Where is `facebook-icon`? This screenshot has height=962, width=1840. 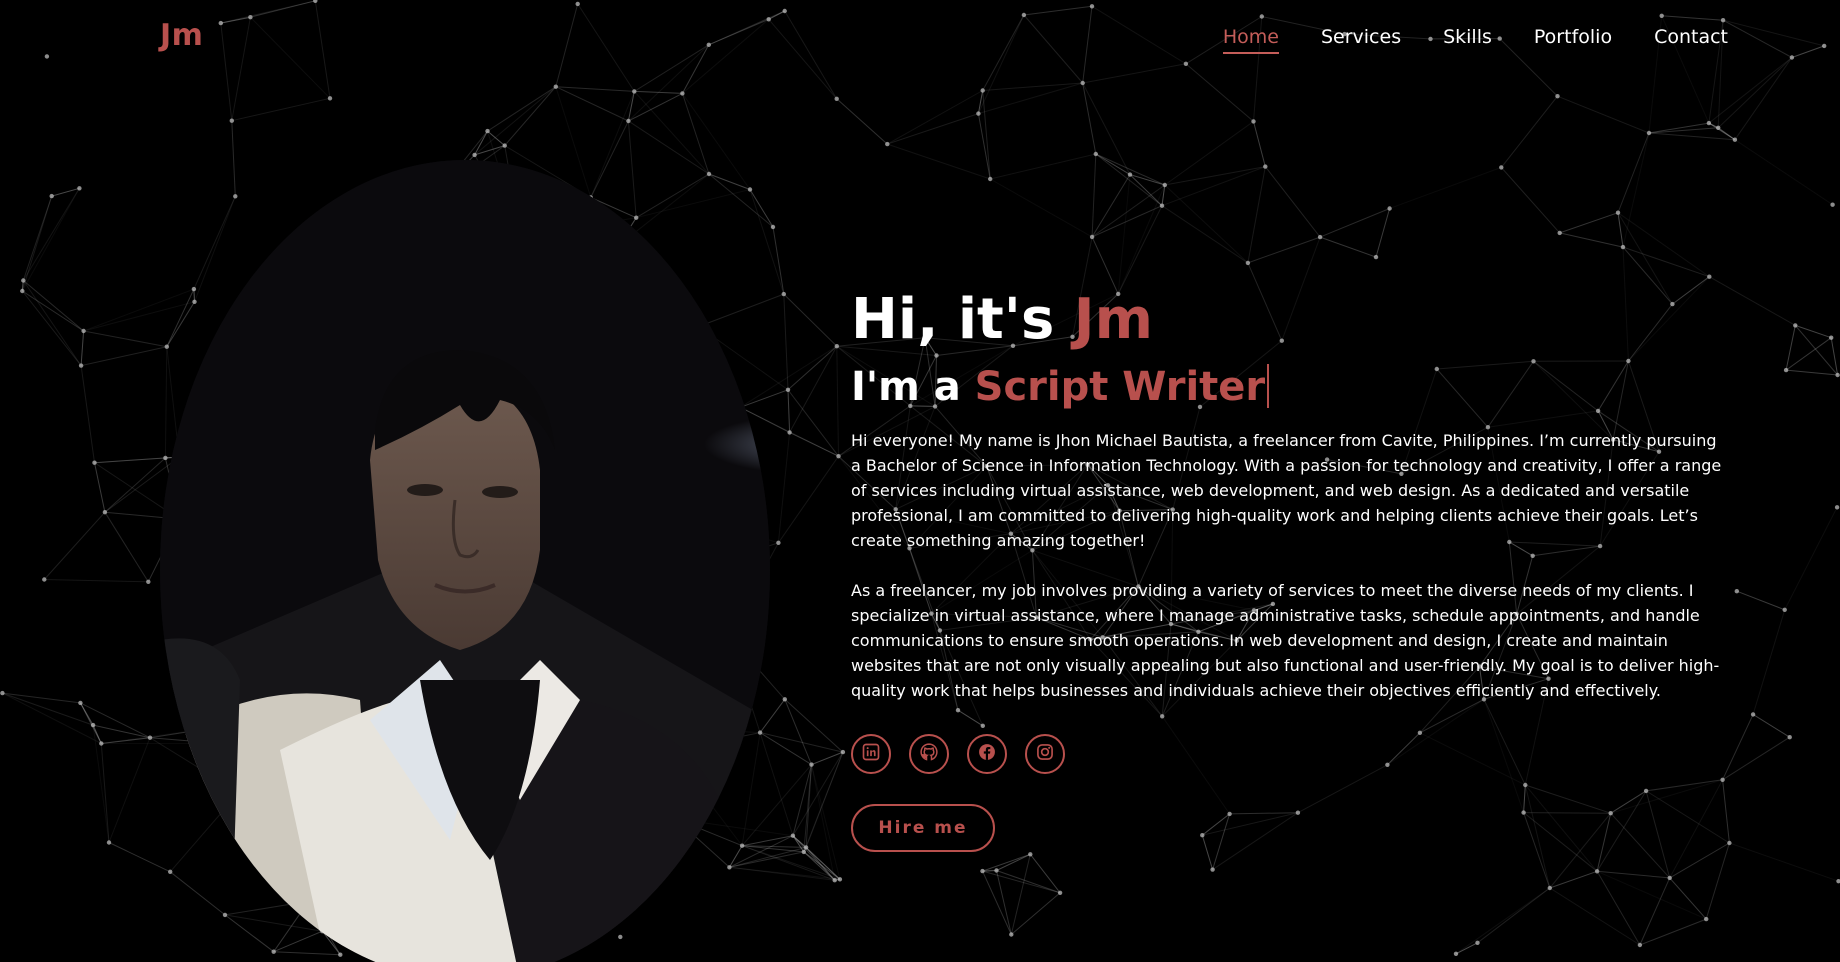
facebook-icon is located at coordinates (987, 754).